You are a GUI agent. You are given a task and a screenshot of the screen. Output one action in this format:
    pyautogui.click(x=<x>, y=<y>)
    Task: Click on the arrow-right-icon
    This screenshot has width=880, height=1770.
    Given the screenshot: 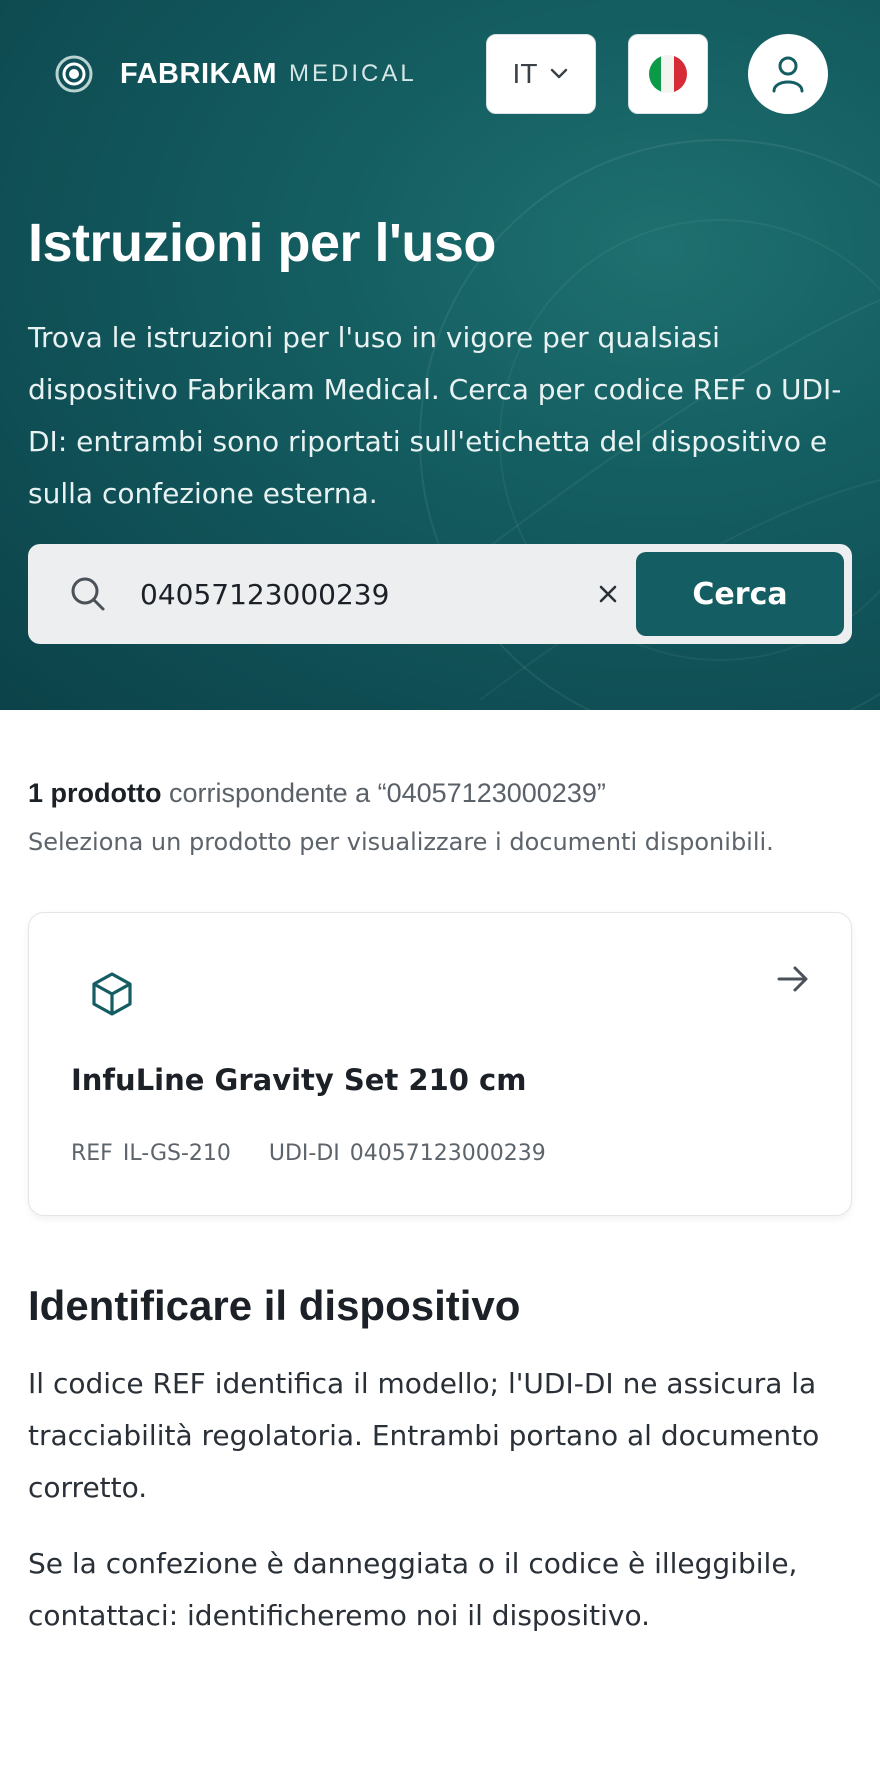 What is the action you would take?
    pyautogui.click(x=792, y=979)
    